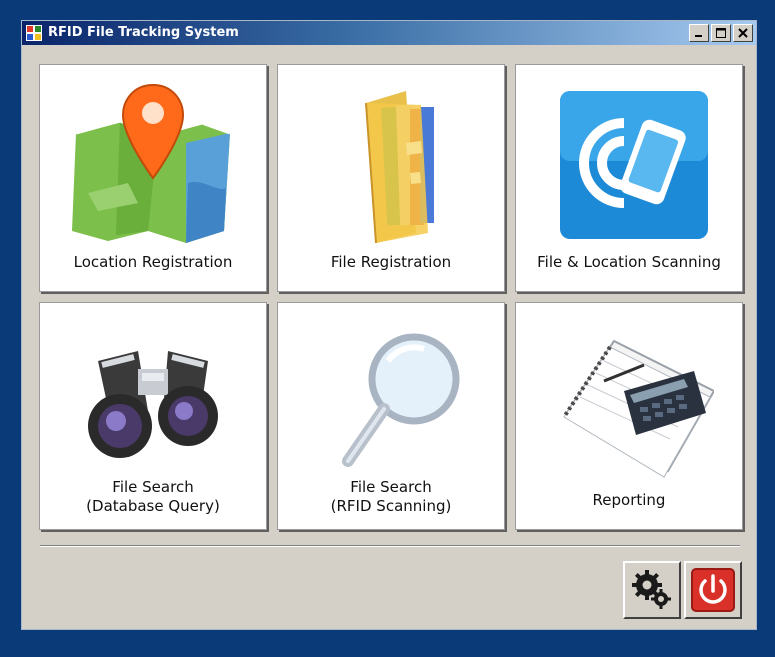  Describe the element at coordinates (629, 500) in the screenshot. I see `tile-label: Reporting` at that location.